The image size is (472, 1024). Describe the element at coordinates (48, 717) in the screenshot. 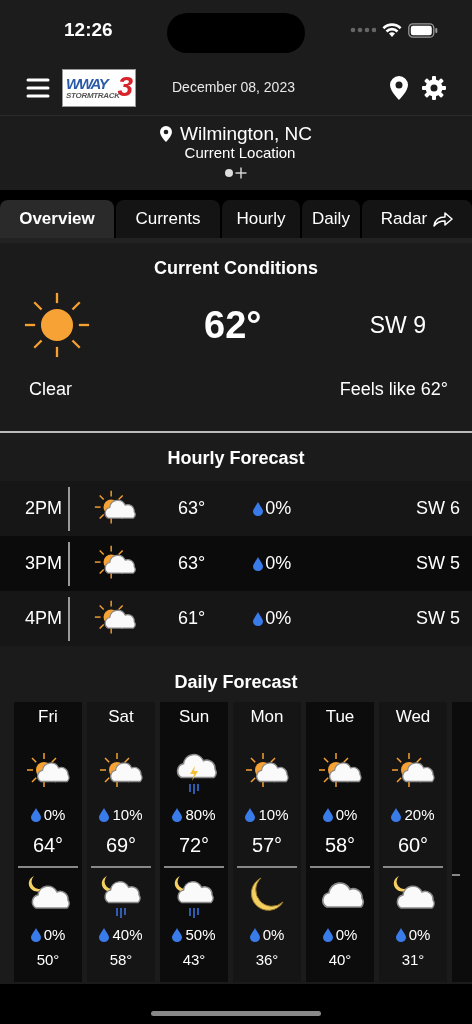

I see `day-label: Fri` at that location.